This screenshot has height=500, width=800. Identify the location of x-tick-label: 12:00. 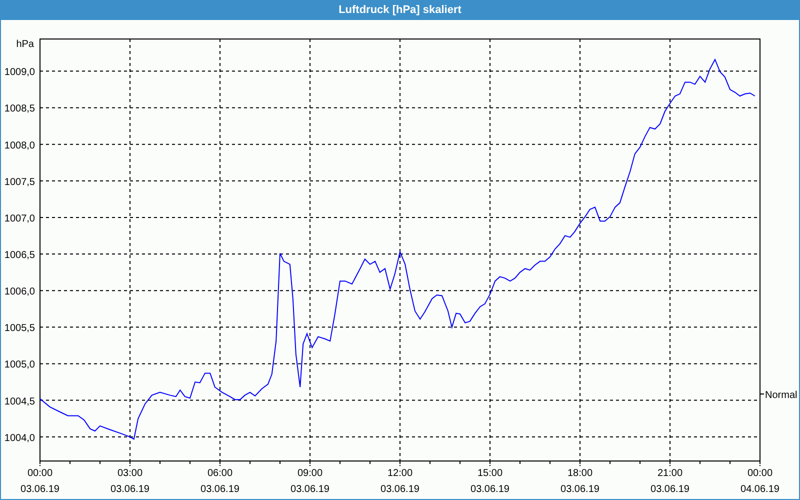
(400, 473).